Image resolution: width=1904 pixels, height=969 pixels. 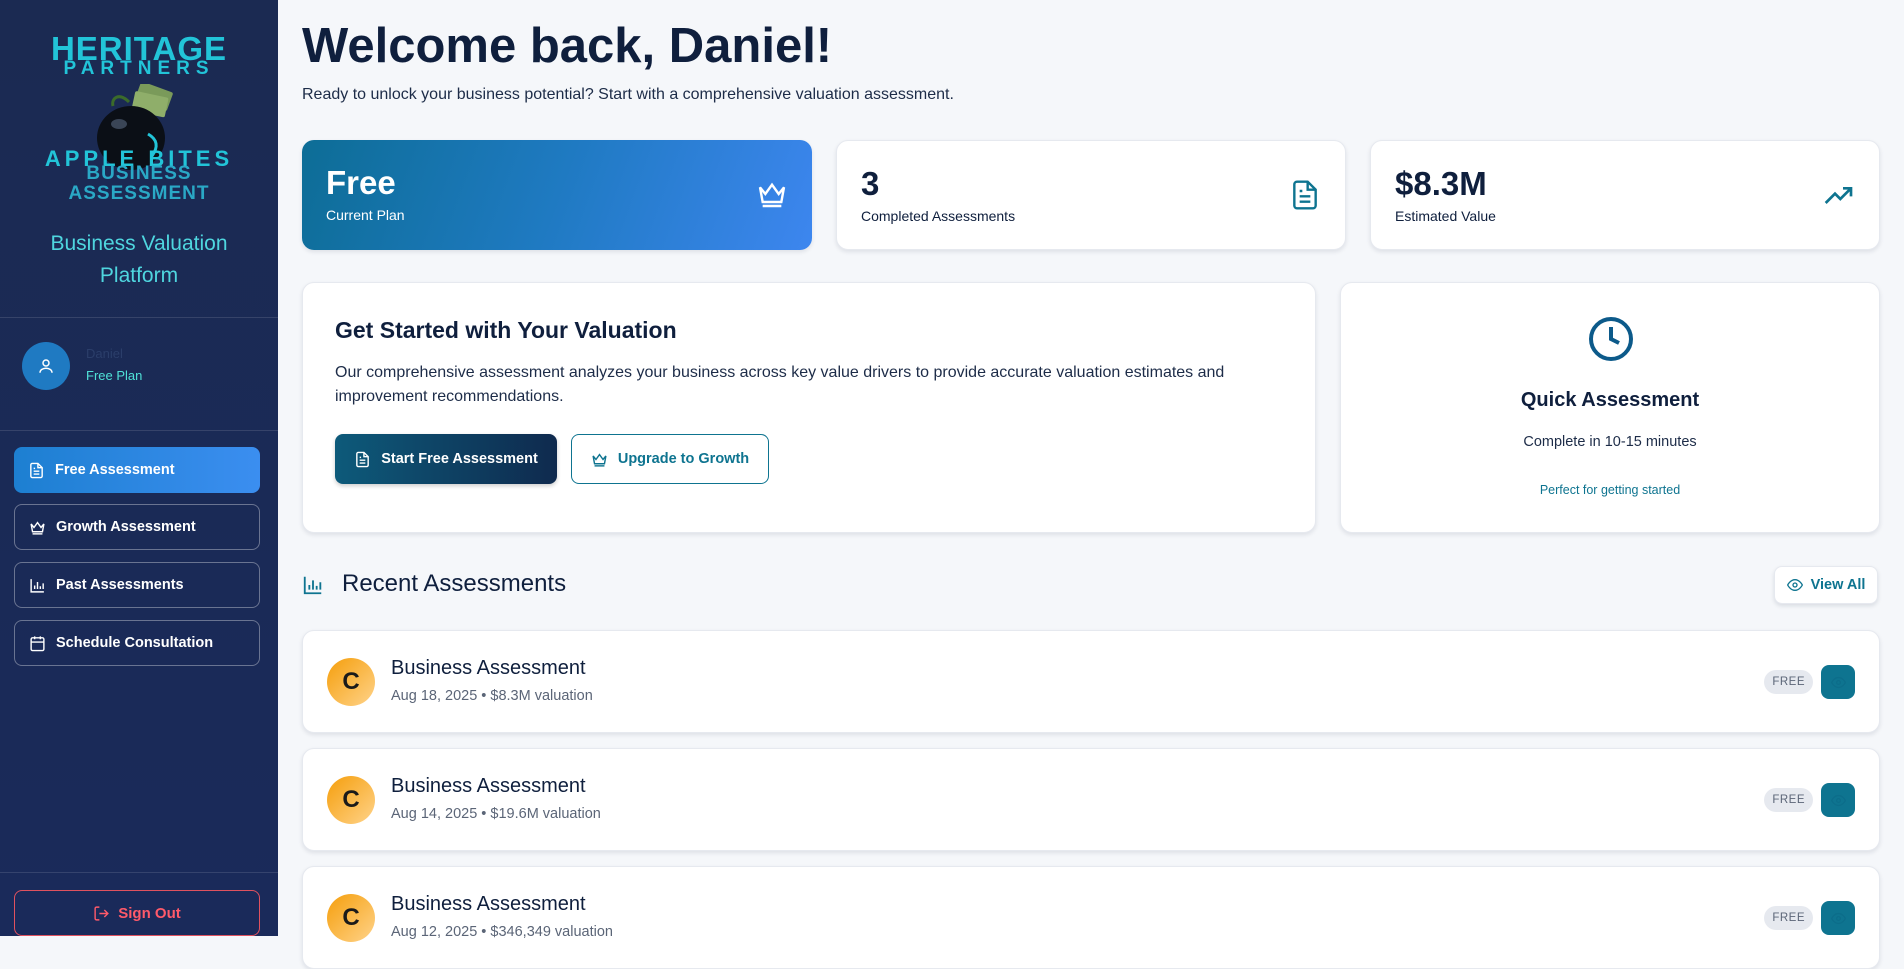 What do you see at coordinates (492, 696) in the screenshot?
I see `assessment-meta: Aug 18, 2025 • $8.3M valuation` at bounding box center [492, 696].